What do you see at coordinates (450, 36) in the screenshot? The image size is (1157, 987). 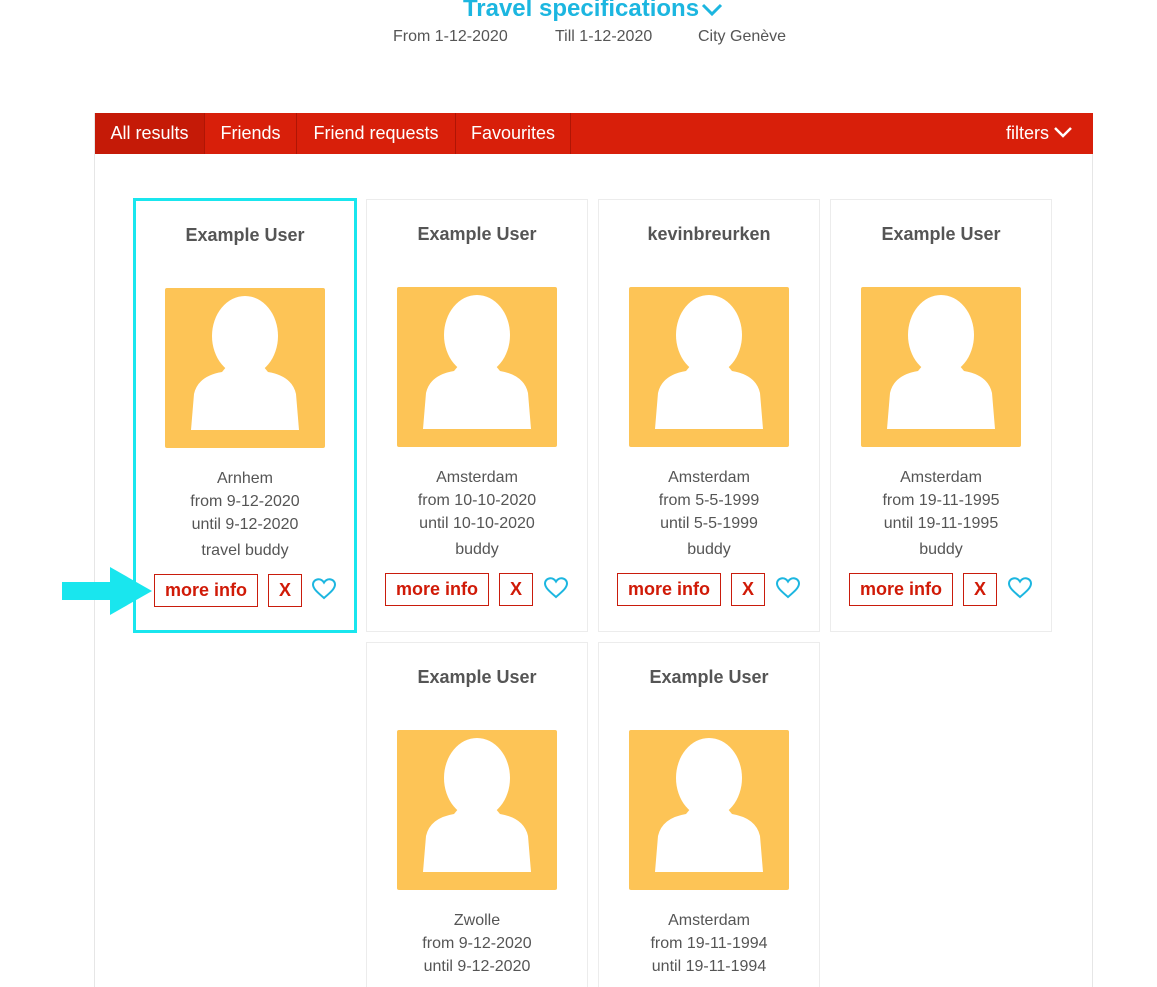 I see `from-spec: From 1-12-2020` at bounding box center [450, 36].